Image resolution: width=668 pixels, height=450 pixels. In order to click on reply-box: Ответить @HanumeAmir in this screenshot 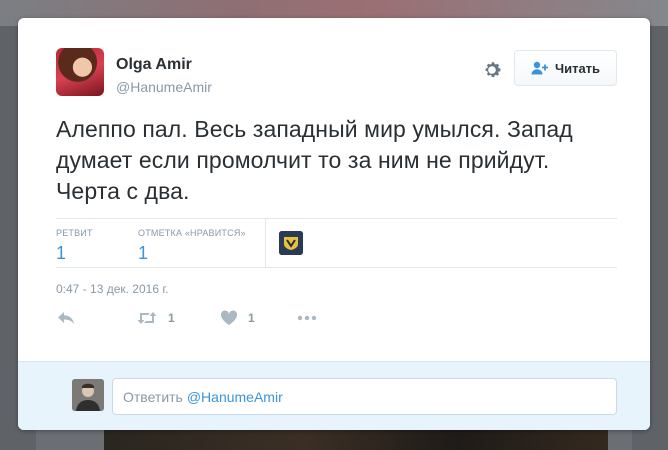, I will do `click(334, 395)`.